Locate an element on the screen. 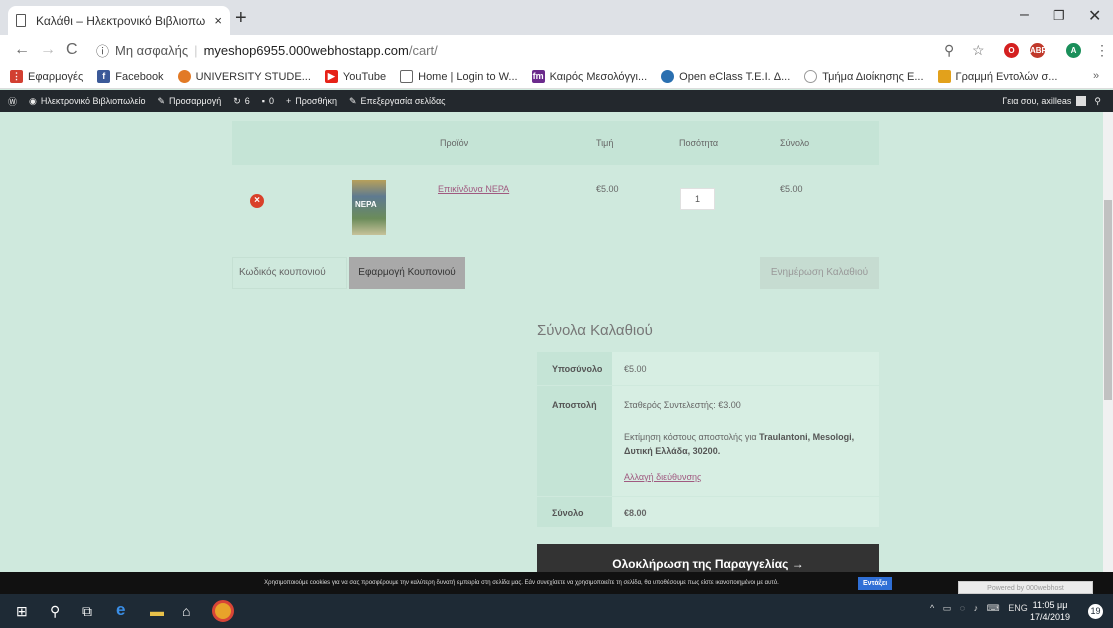 The image size is (1113, 628). scrollbar-thumb is located at coordinates (1108, 300).